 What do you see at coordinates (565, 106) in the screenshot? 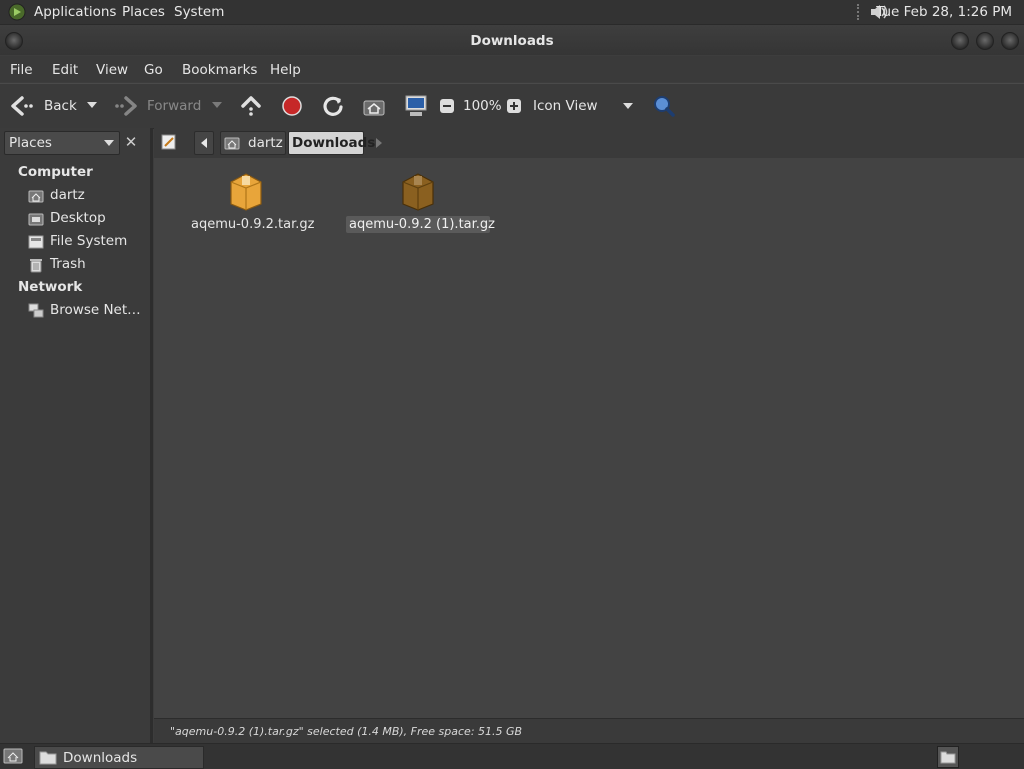
I see `view-mode-label: Icon View` at bounding box center [565, 106].